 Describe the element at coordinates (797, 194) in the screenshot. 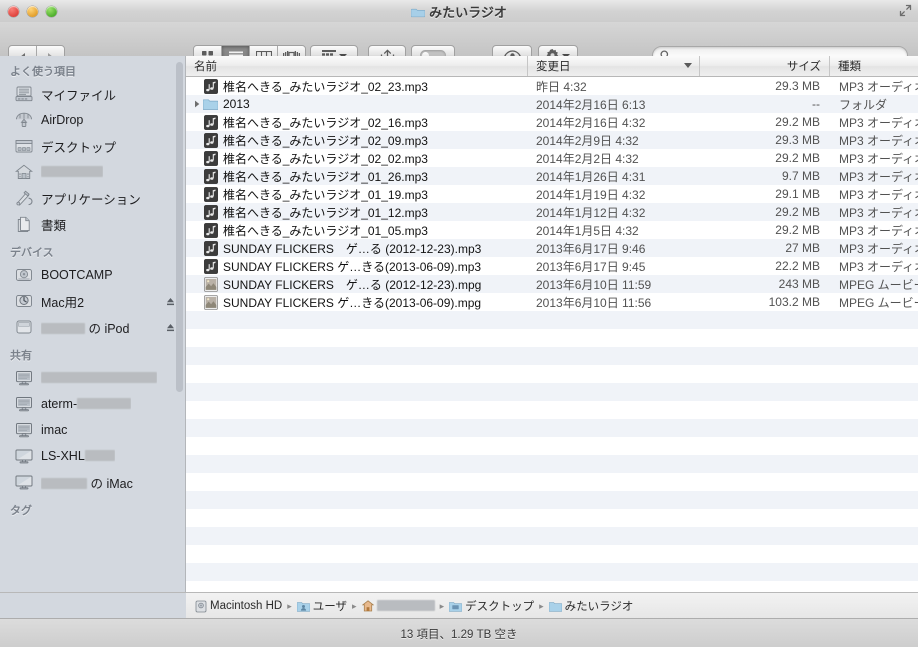

I see `cell-size: 29.1 MB` at that location.